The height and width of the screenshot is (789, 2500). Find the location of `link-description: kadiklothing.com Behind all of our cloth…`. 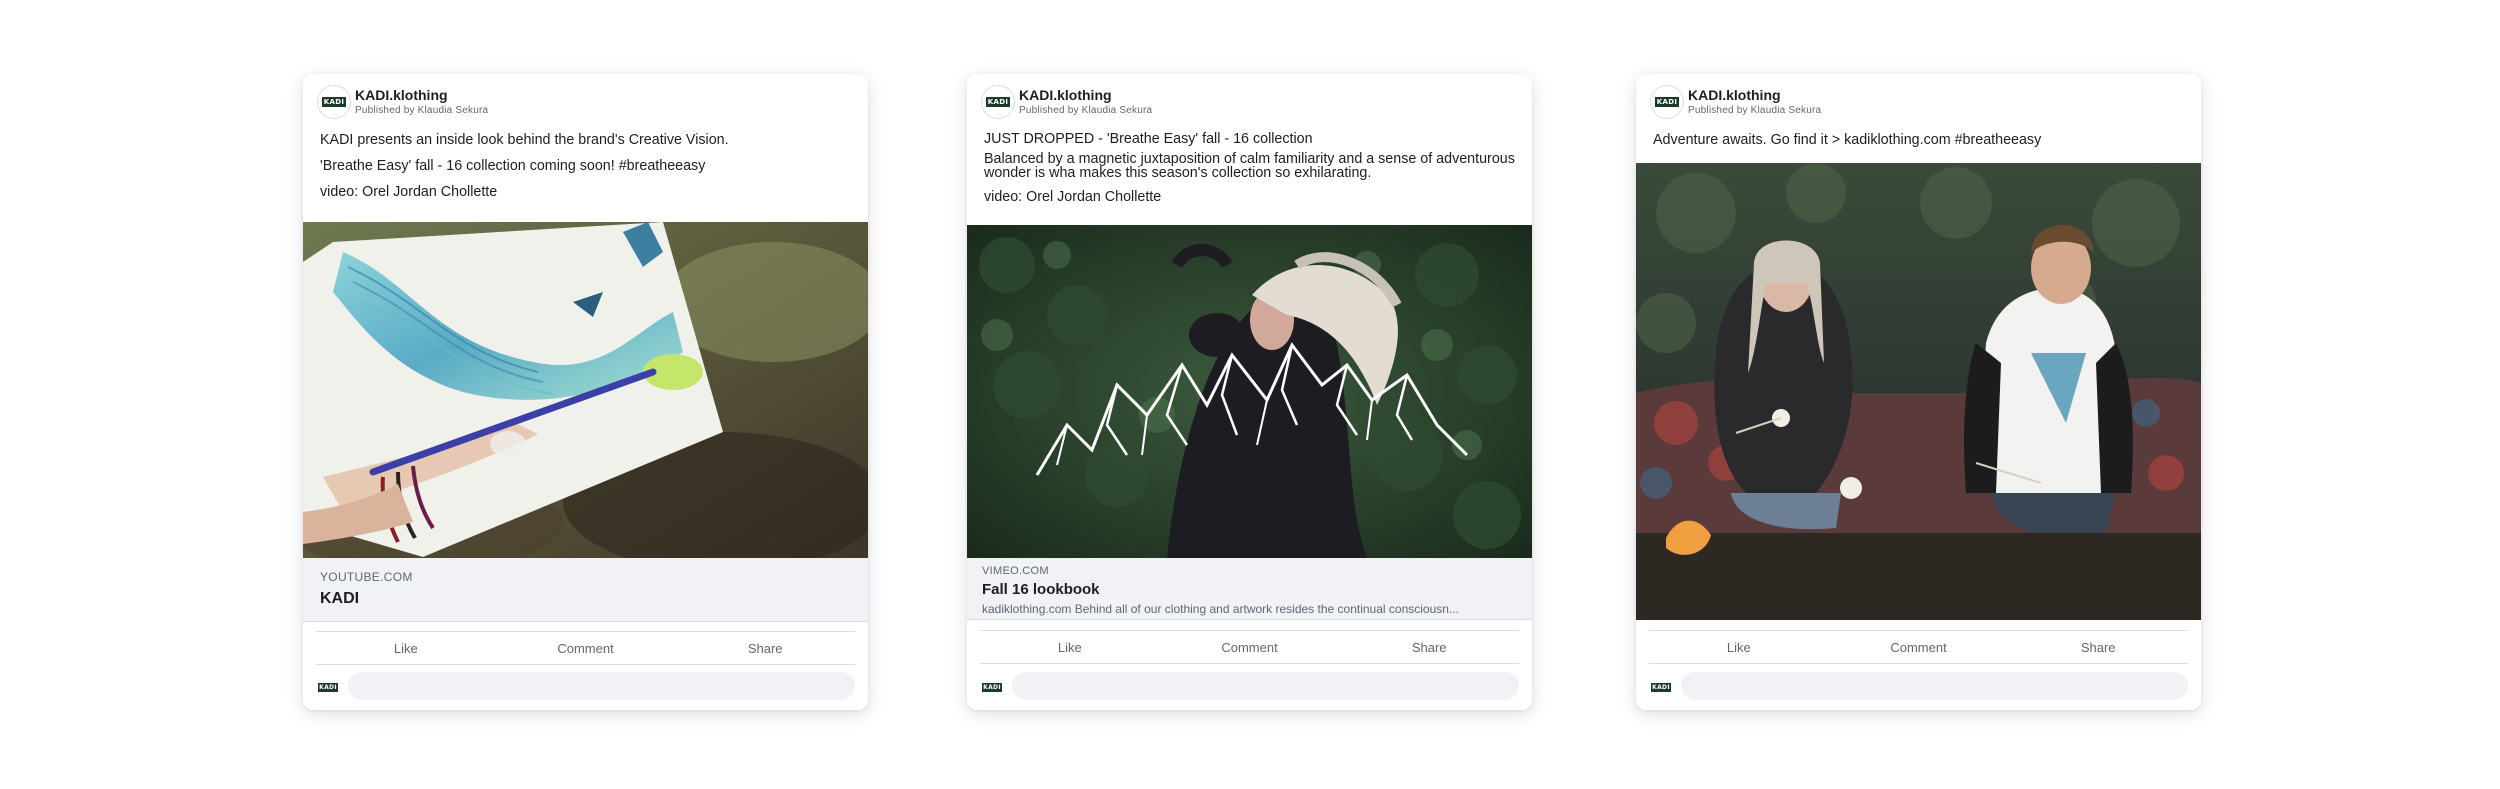

link-description: kadiklothing.com Behind all of our cloth… is located at coordinates (1220, 609).